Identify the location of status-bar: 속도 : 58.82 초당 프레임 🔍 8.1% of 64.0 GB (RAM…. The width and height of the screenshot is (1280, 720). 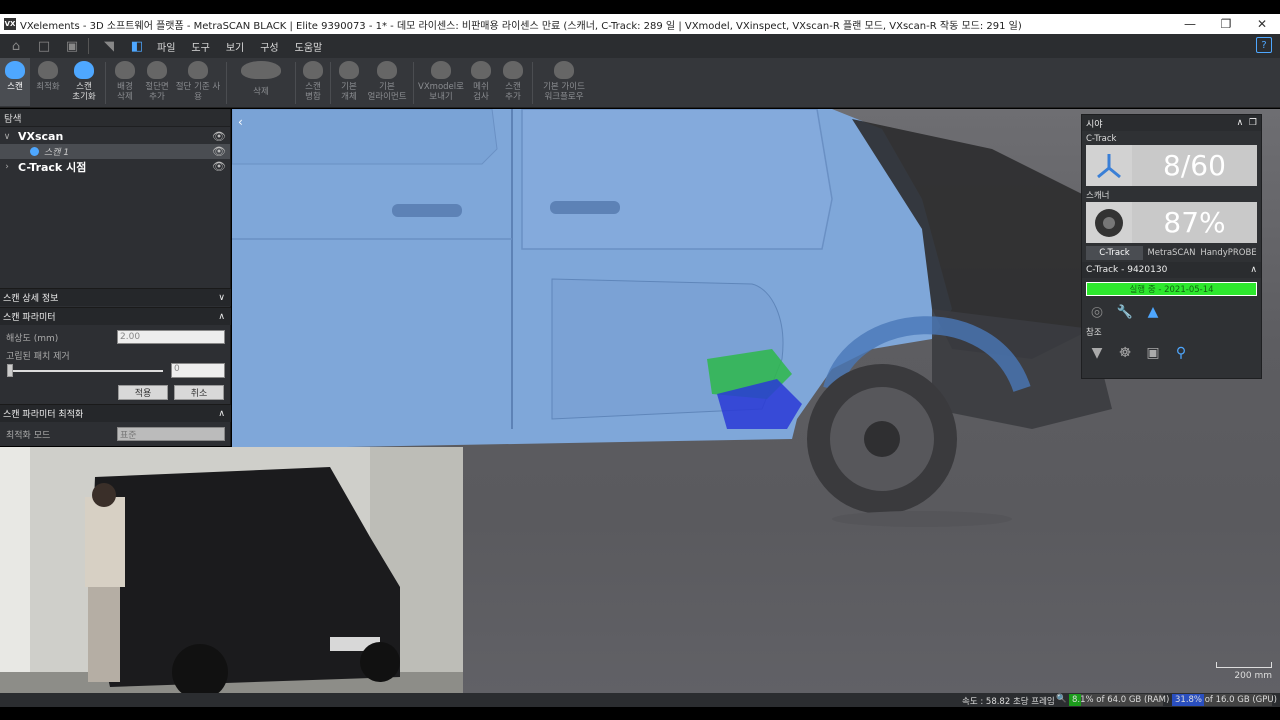
(640, 700).